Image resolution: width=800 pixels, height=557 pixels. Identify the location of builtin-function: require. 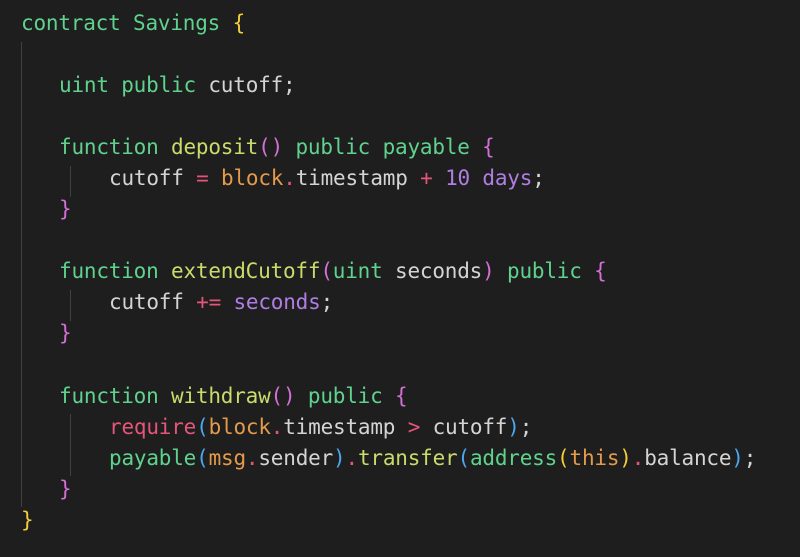
(153, 427).